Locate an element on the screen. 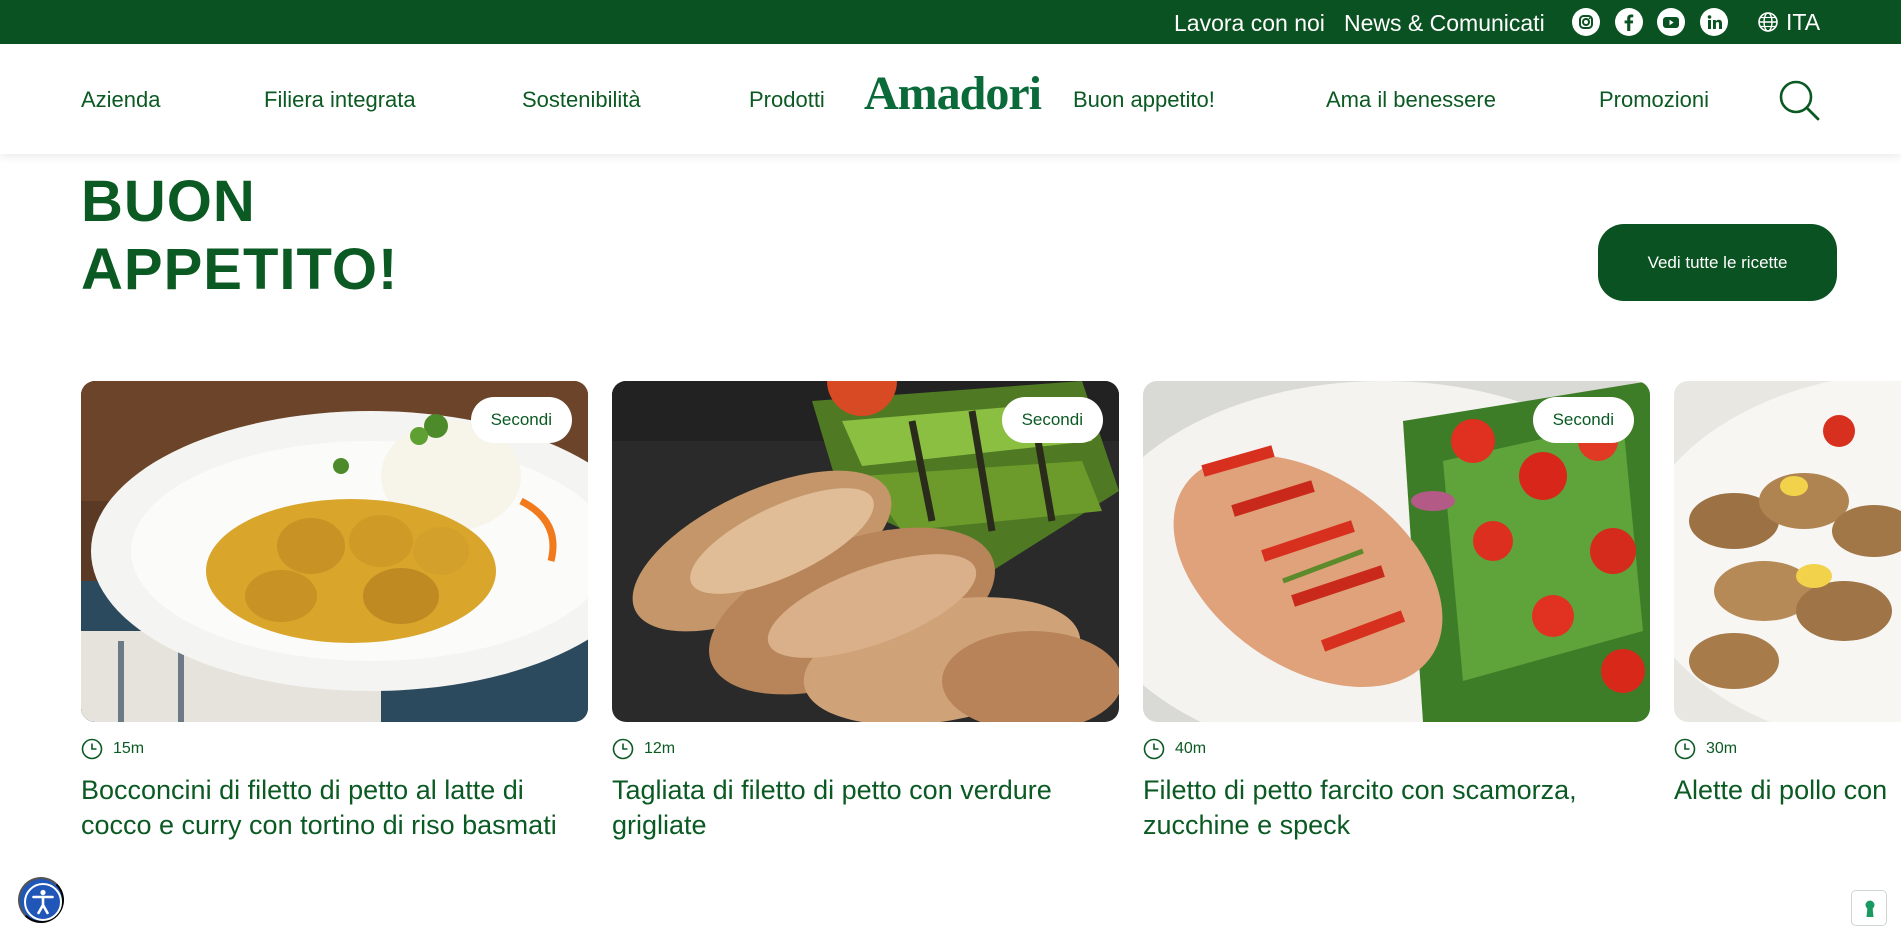 Image resolution: width=1901 pixels, height=942 pixels. nav-item-filiera-integrata: Filiera integrata is located at coordinates (340, 100).